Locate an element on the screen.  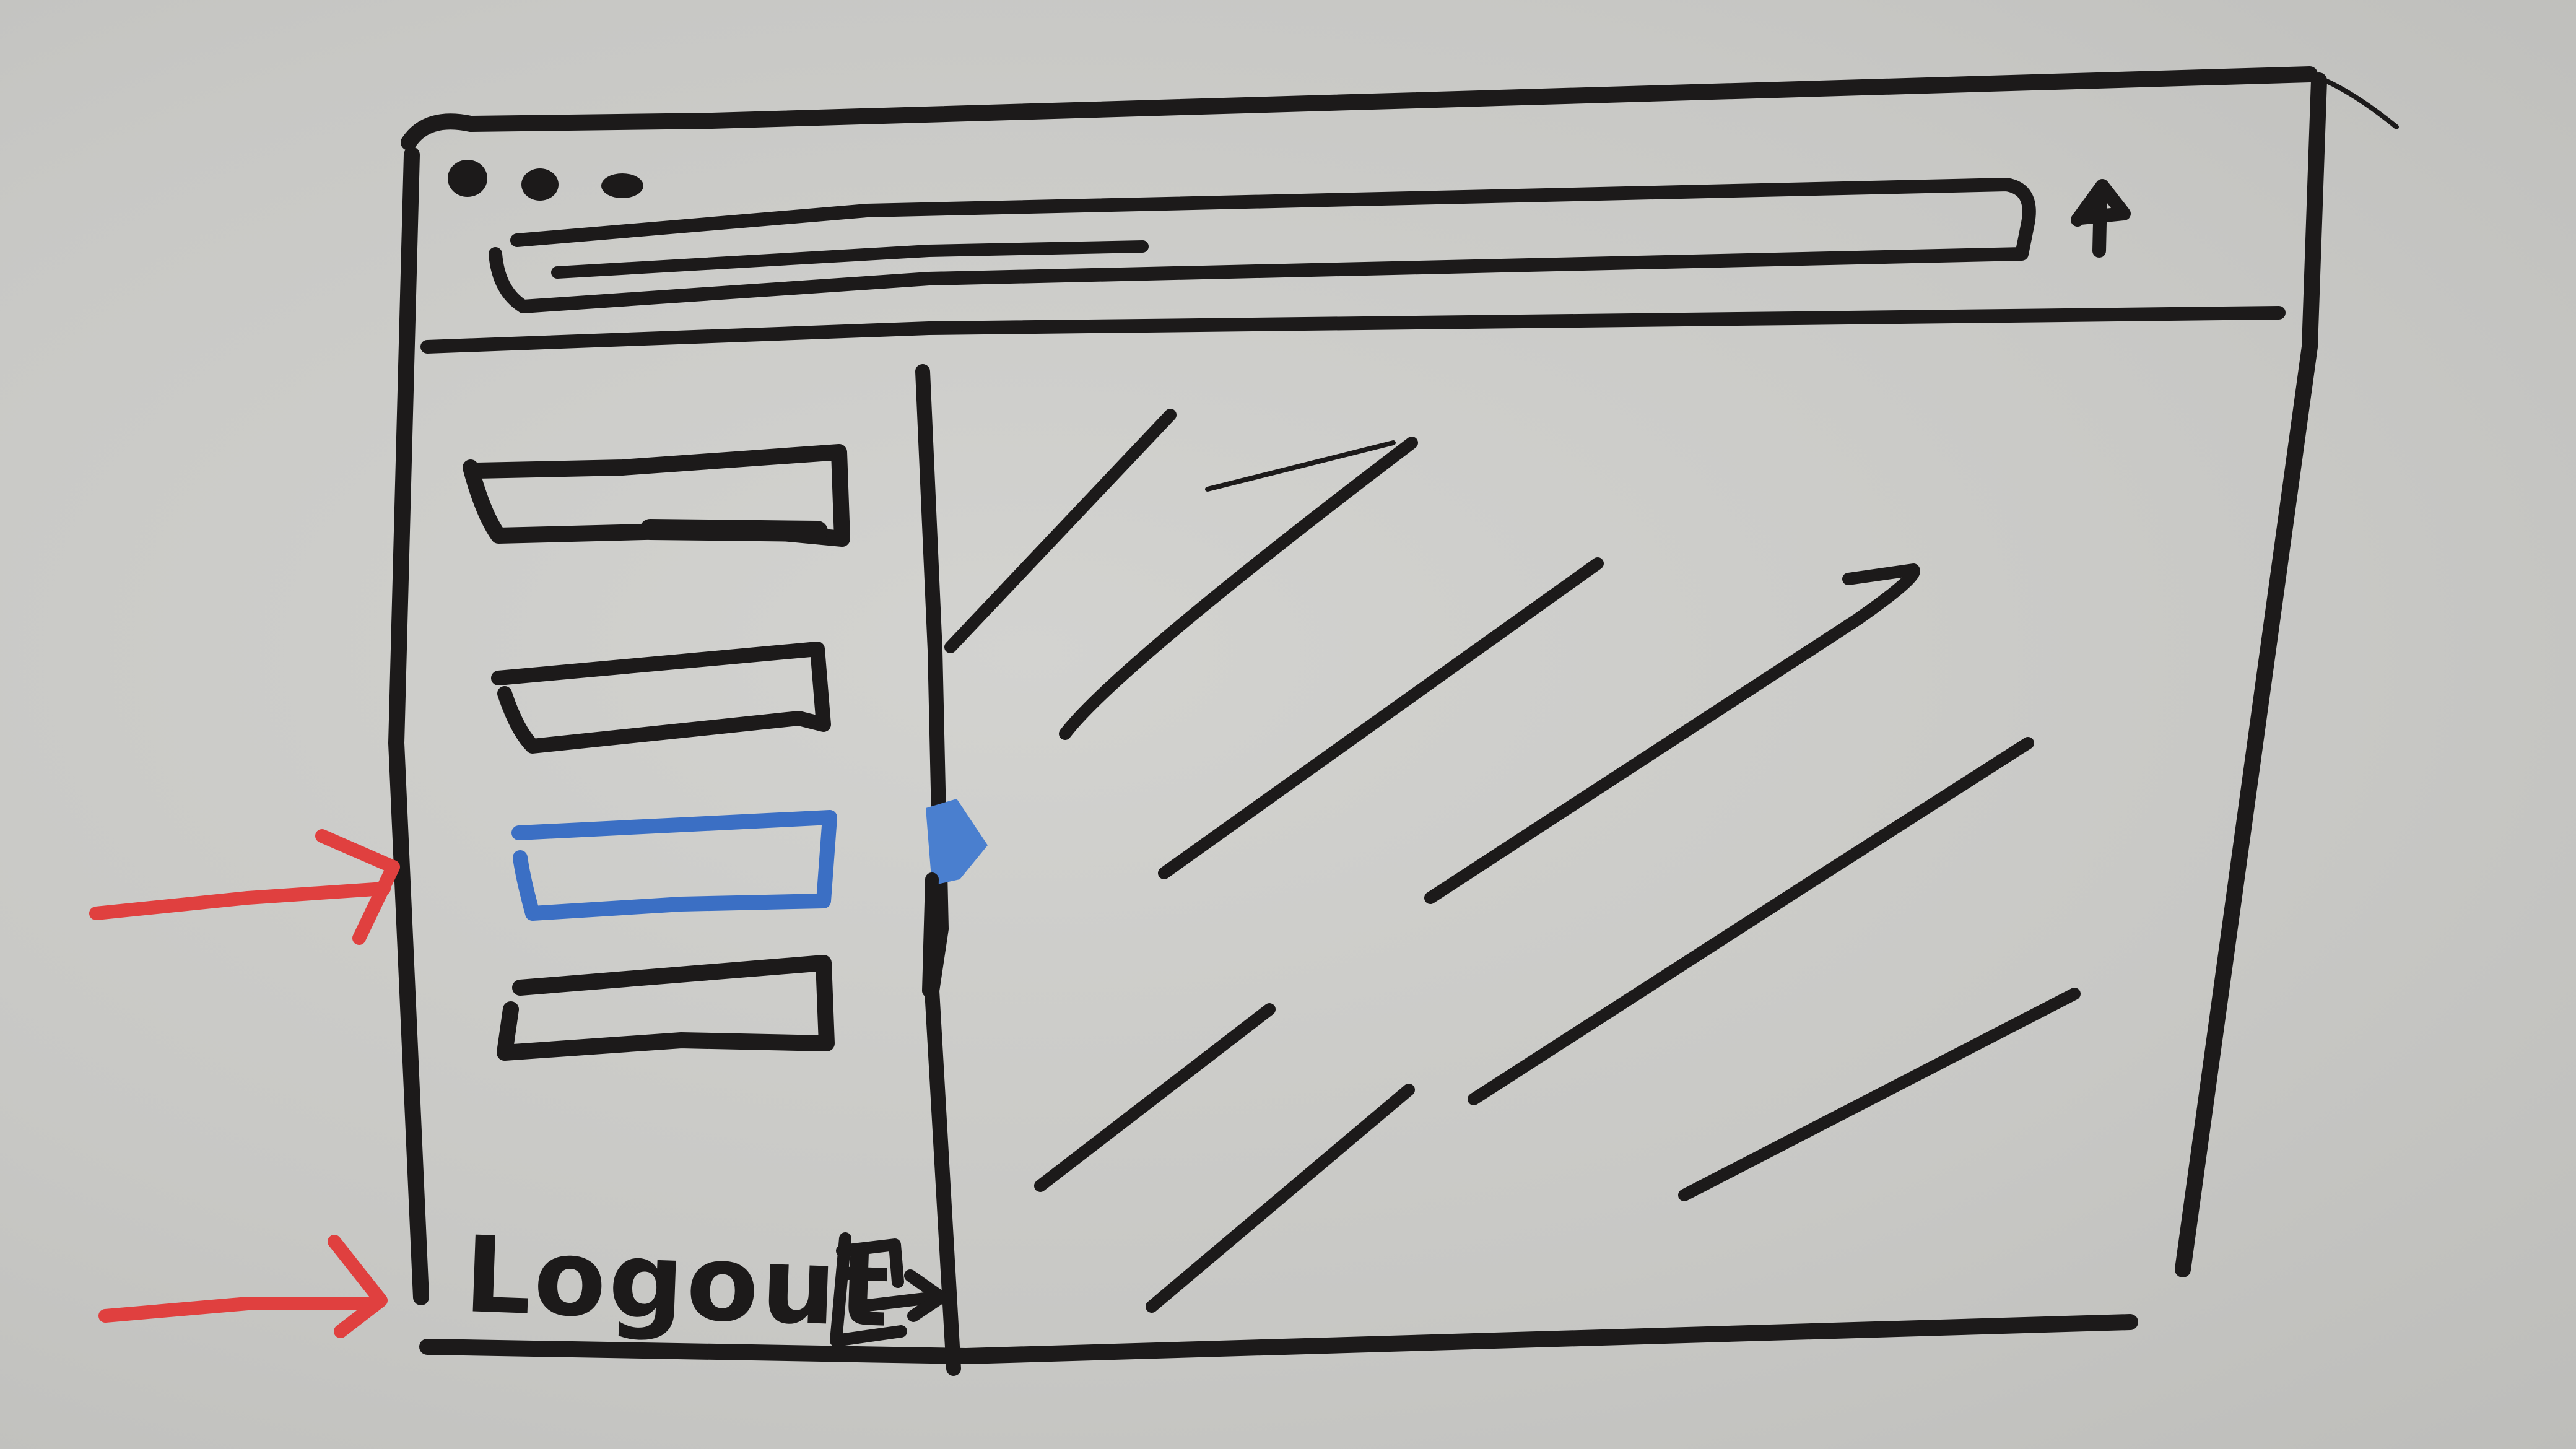
header-divider is located at coordinates (1353, 330).